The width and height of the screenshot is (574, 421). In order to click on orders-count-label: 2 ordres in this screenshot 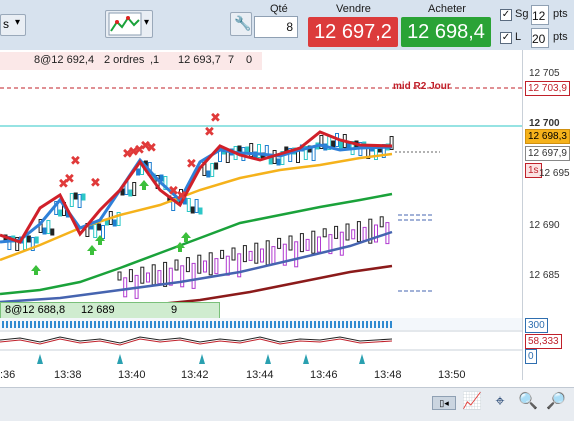, I will do `click(124, 60)`.